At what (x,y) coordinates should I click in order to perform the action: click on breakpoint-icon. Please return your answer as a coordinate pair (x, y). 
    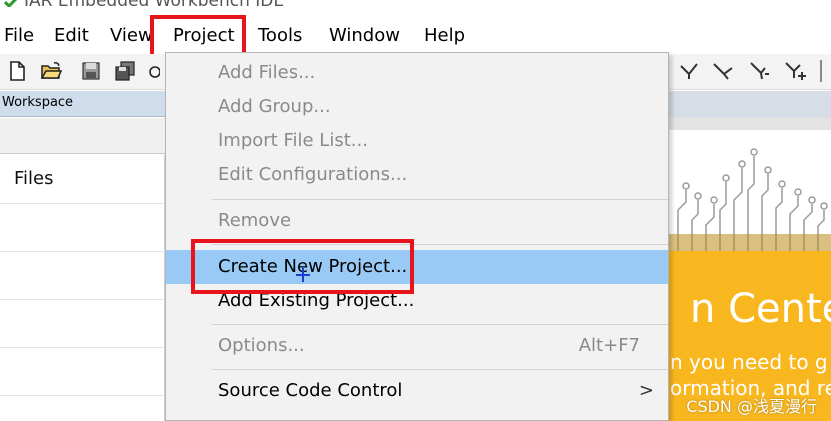
    Looking at the image, I should click on (689, 71).